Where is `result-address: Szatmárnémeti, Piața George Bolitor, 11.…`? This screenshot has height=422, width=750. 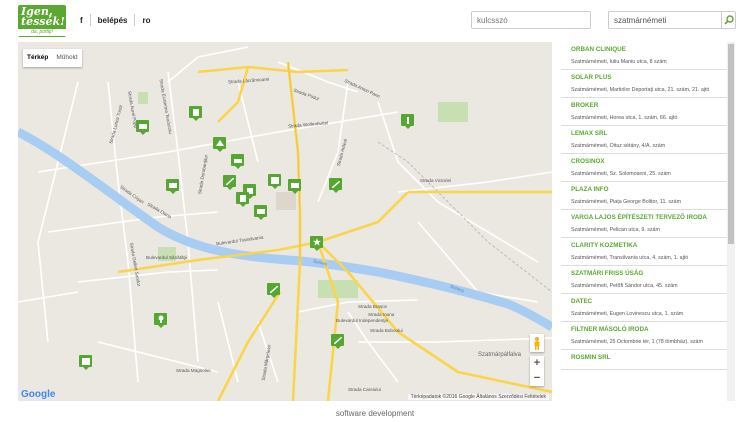 result-address: Szatmárnémeti, Piața George Bolitor, 11.… is located at coordinates (626, 202).